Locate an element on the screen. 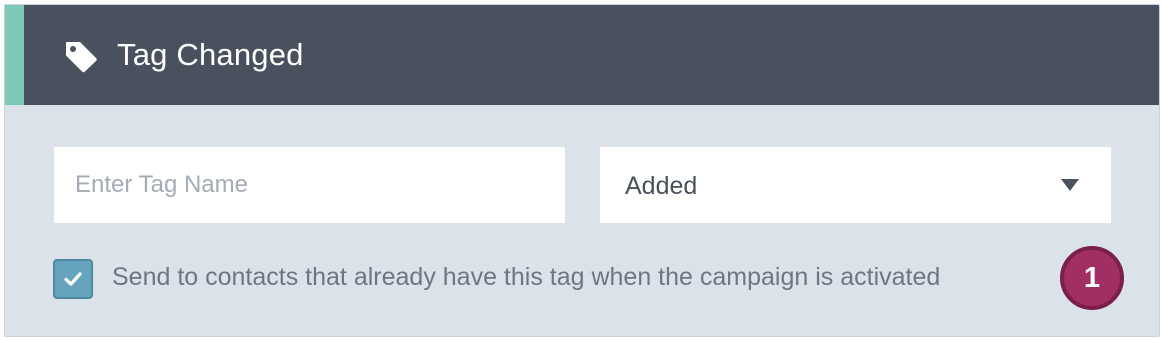 This screenshot has height=340, width=1163. step-number-badge: 1 is located at coordinates (1092, 278).